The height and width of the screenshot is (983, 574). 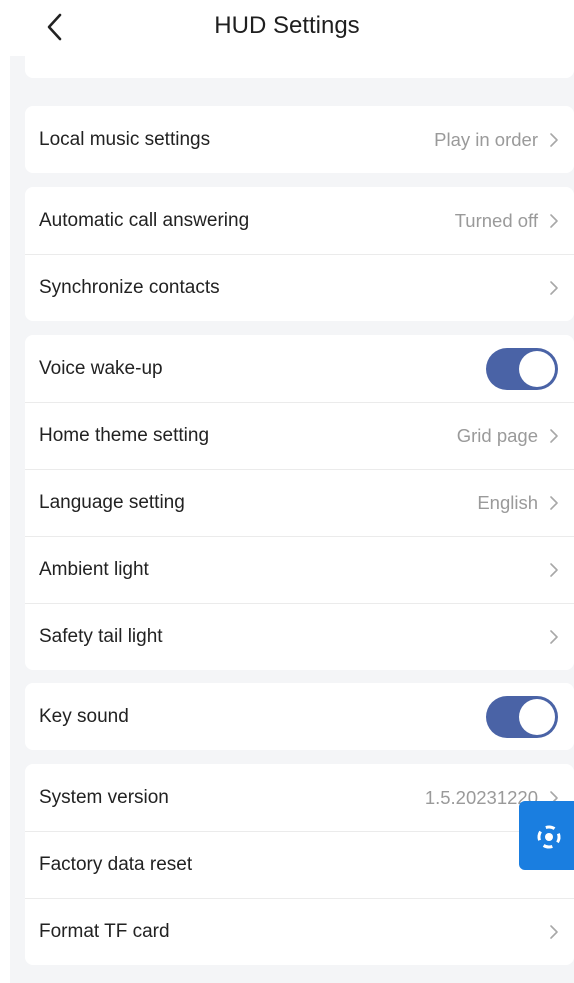 I want to click on automatic-call-answering-row: Automatic call answering Turned off, so click(x=299, y=220).